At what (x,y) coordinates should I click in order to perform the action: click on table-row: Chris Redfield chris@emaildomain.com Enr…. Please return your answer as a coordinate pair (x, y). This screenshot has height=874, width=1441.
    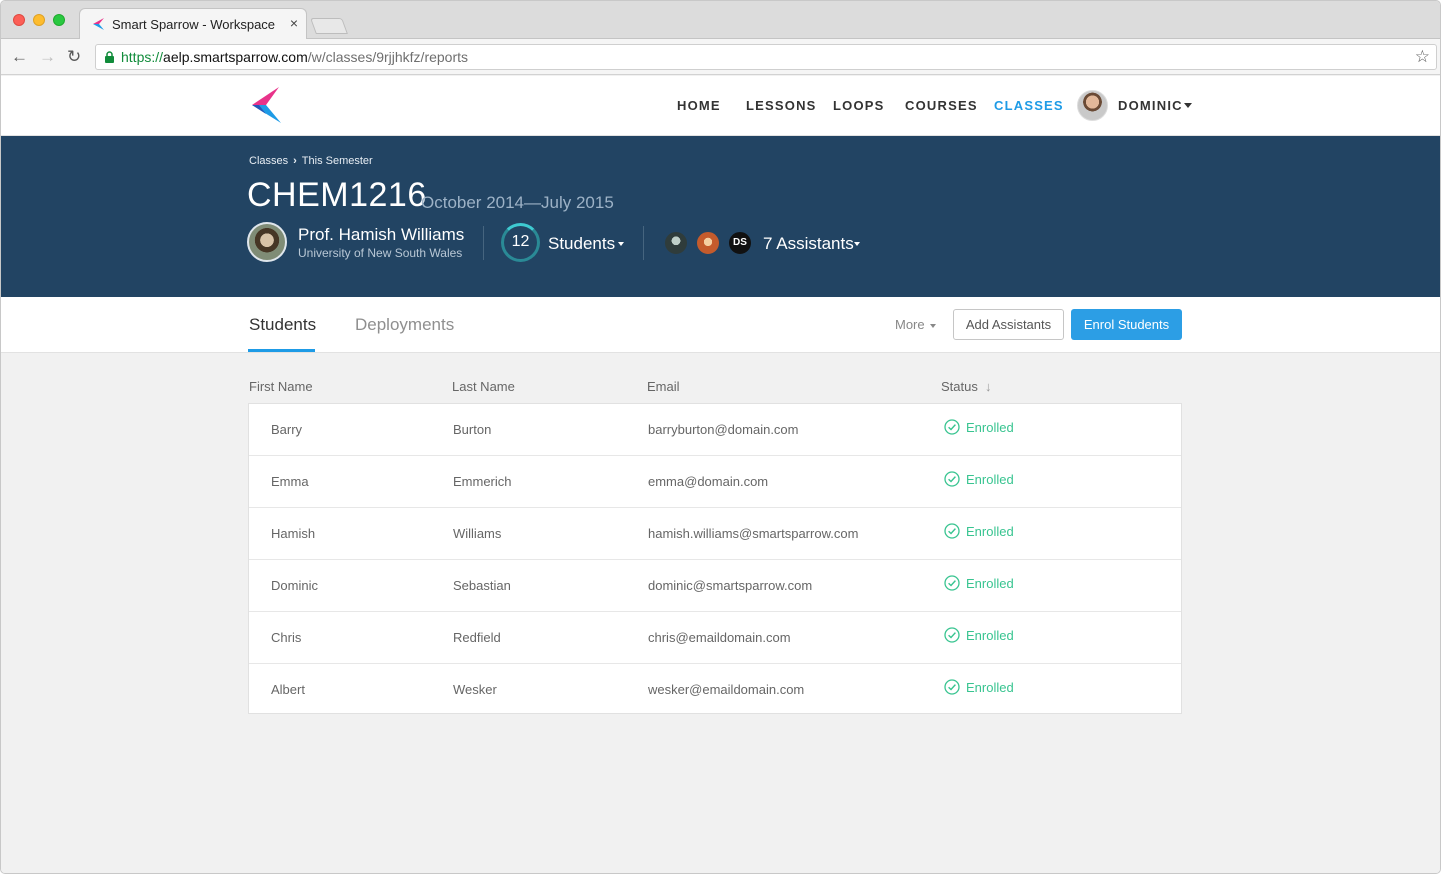
    Looking at the image, I should click on (715, 638).